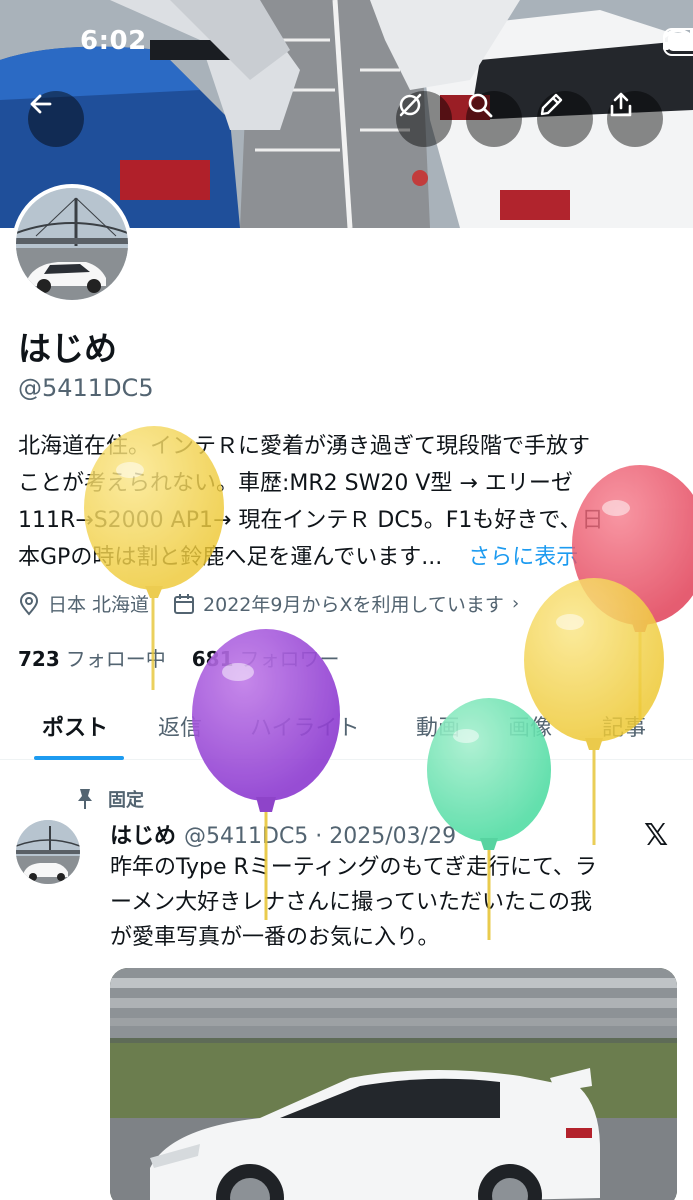 The height and width of the screenshot is (1200, 693). Describe the element at coordinates (85, 799) in the screenshot. I see `pin-icon` at that location.